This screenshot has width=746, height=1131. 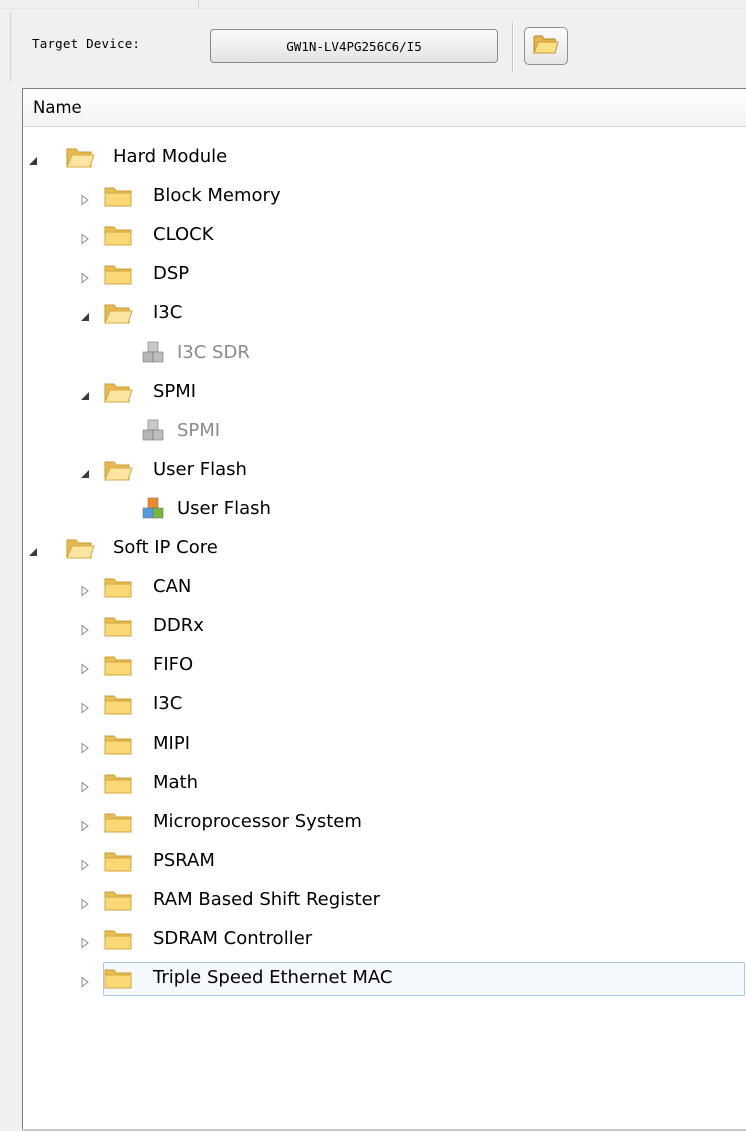 What do you see at coordinates (10, 47) in the screenshot?
I see `toolbar-left-border` at bounding box center [10, 47].